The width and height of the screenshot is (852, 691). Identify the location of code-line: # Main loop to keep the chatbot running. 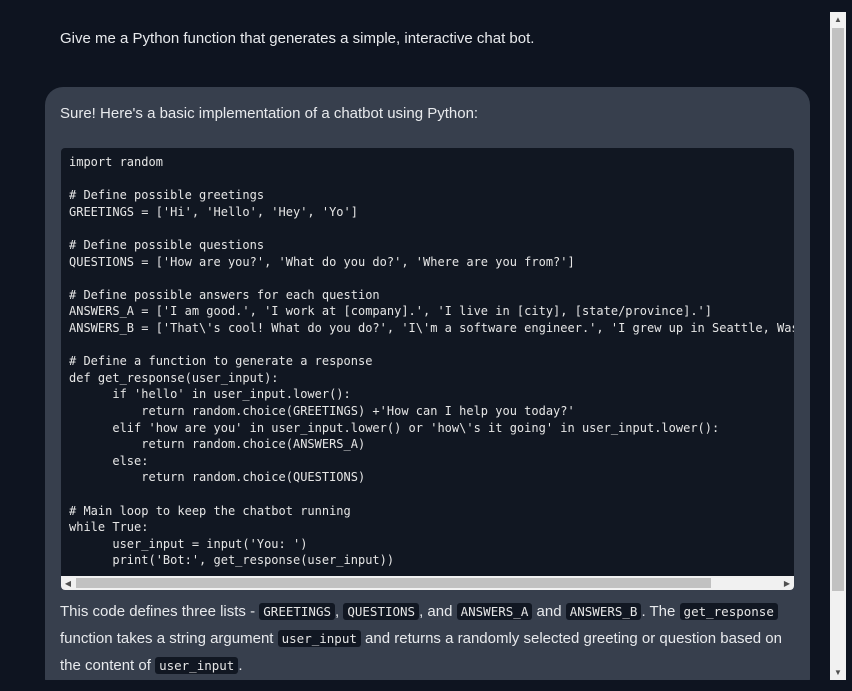
(210, 510).